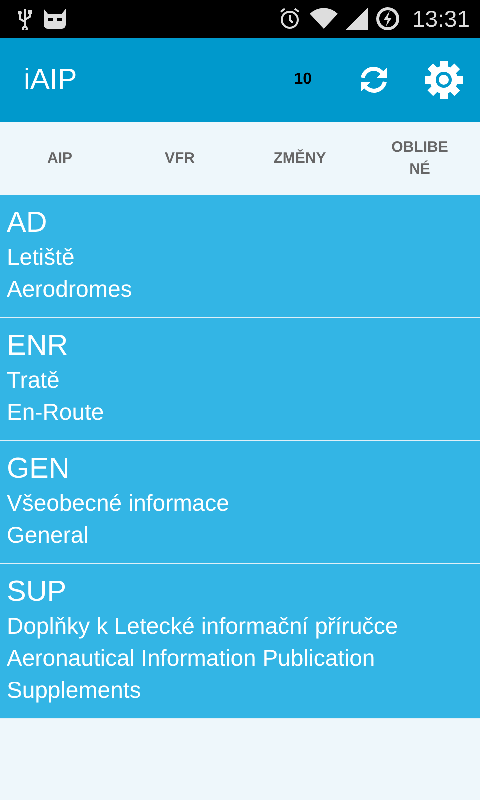 Image resolution: width=480 pixels, height=800 pixels. Describe the element at coordinates (56, 412) in the screenshot. I see `section-description: En-Route` at that location.